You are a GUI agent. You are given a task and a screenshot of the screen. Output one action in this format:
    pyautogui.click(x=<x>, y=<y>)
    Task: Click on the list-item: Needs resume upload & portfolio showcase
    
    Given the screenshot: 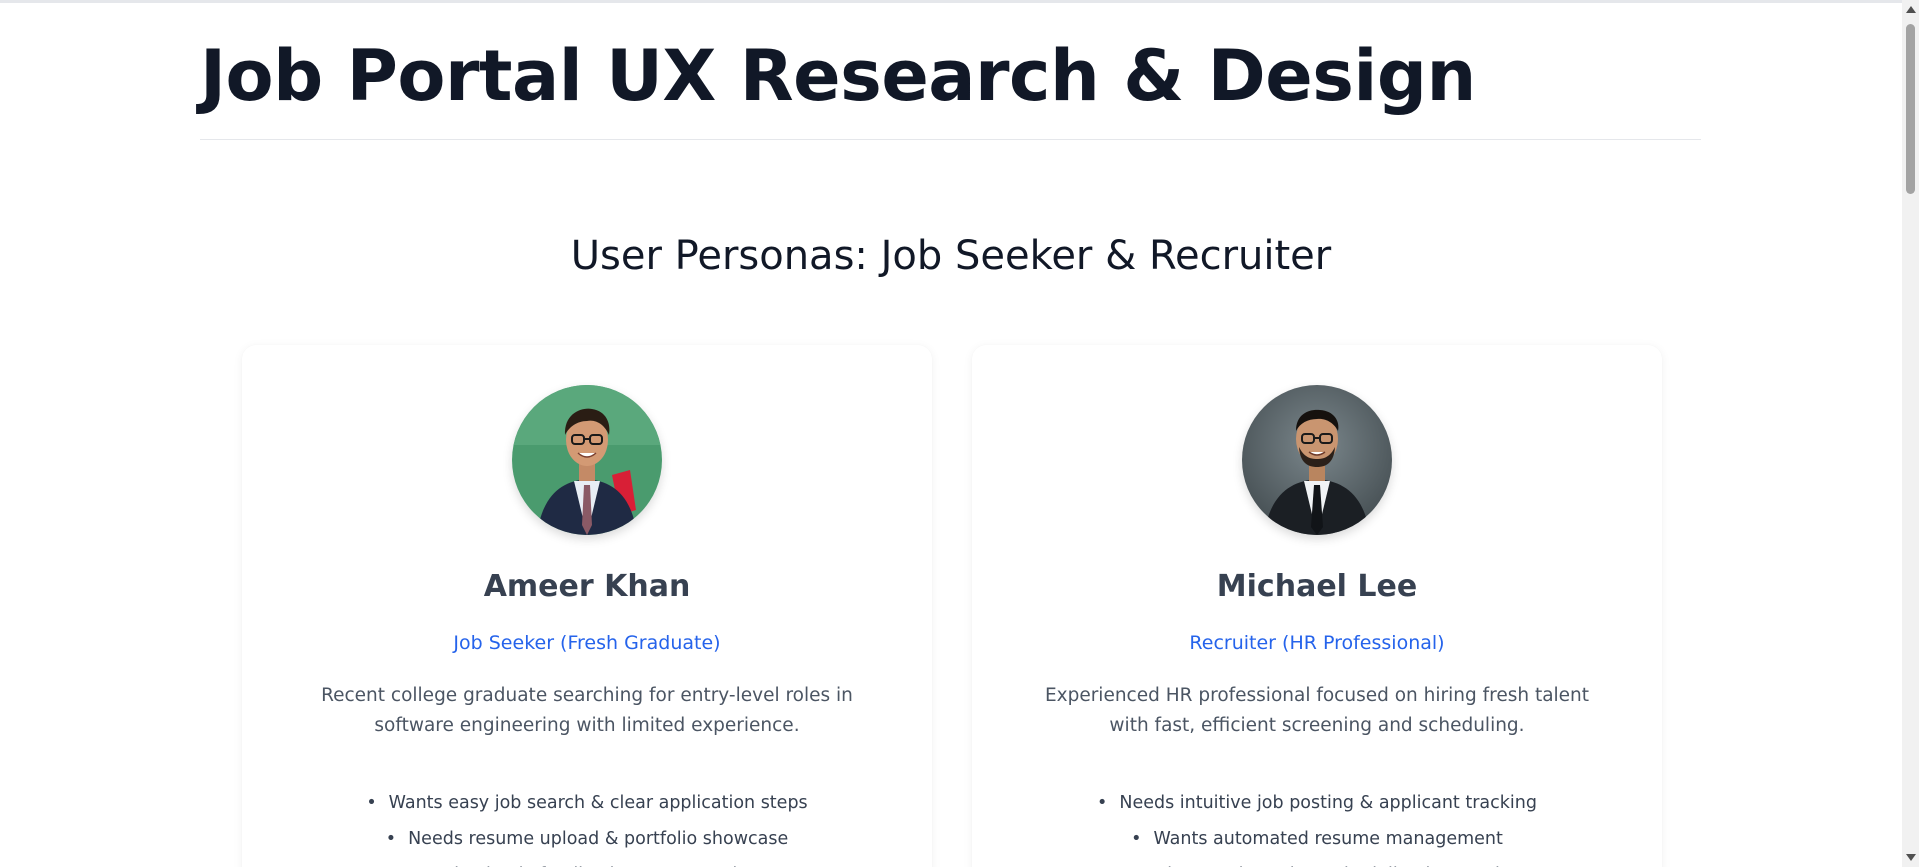 What is the action you would take?
    pyautogui.click(x=587, y=839)
    